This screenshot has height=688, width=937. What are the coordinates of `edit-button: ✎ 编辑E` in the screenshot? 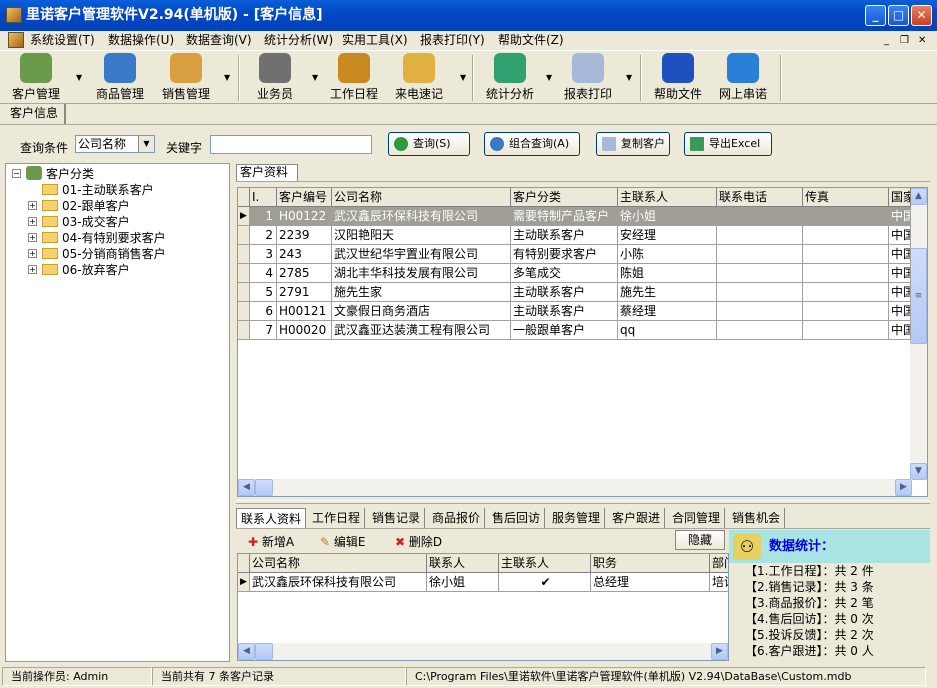 It's located at (342, 542).